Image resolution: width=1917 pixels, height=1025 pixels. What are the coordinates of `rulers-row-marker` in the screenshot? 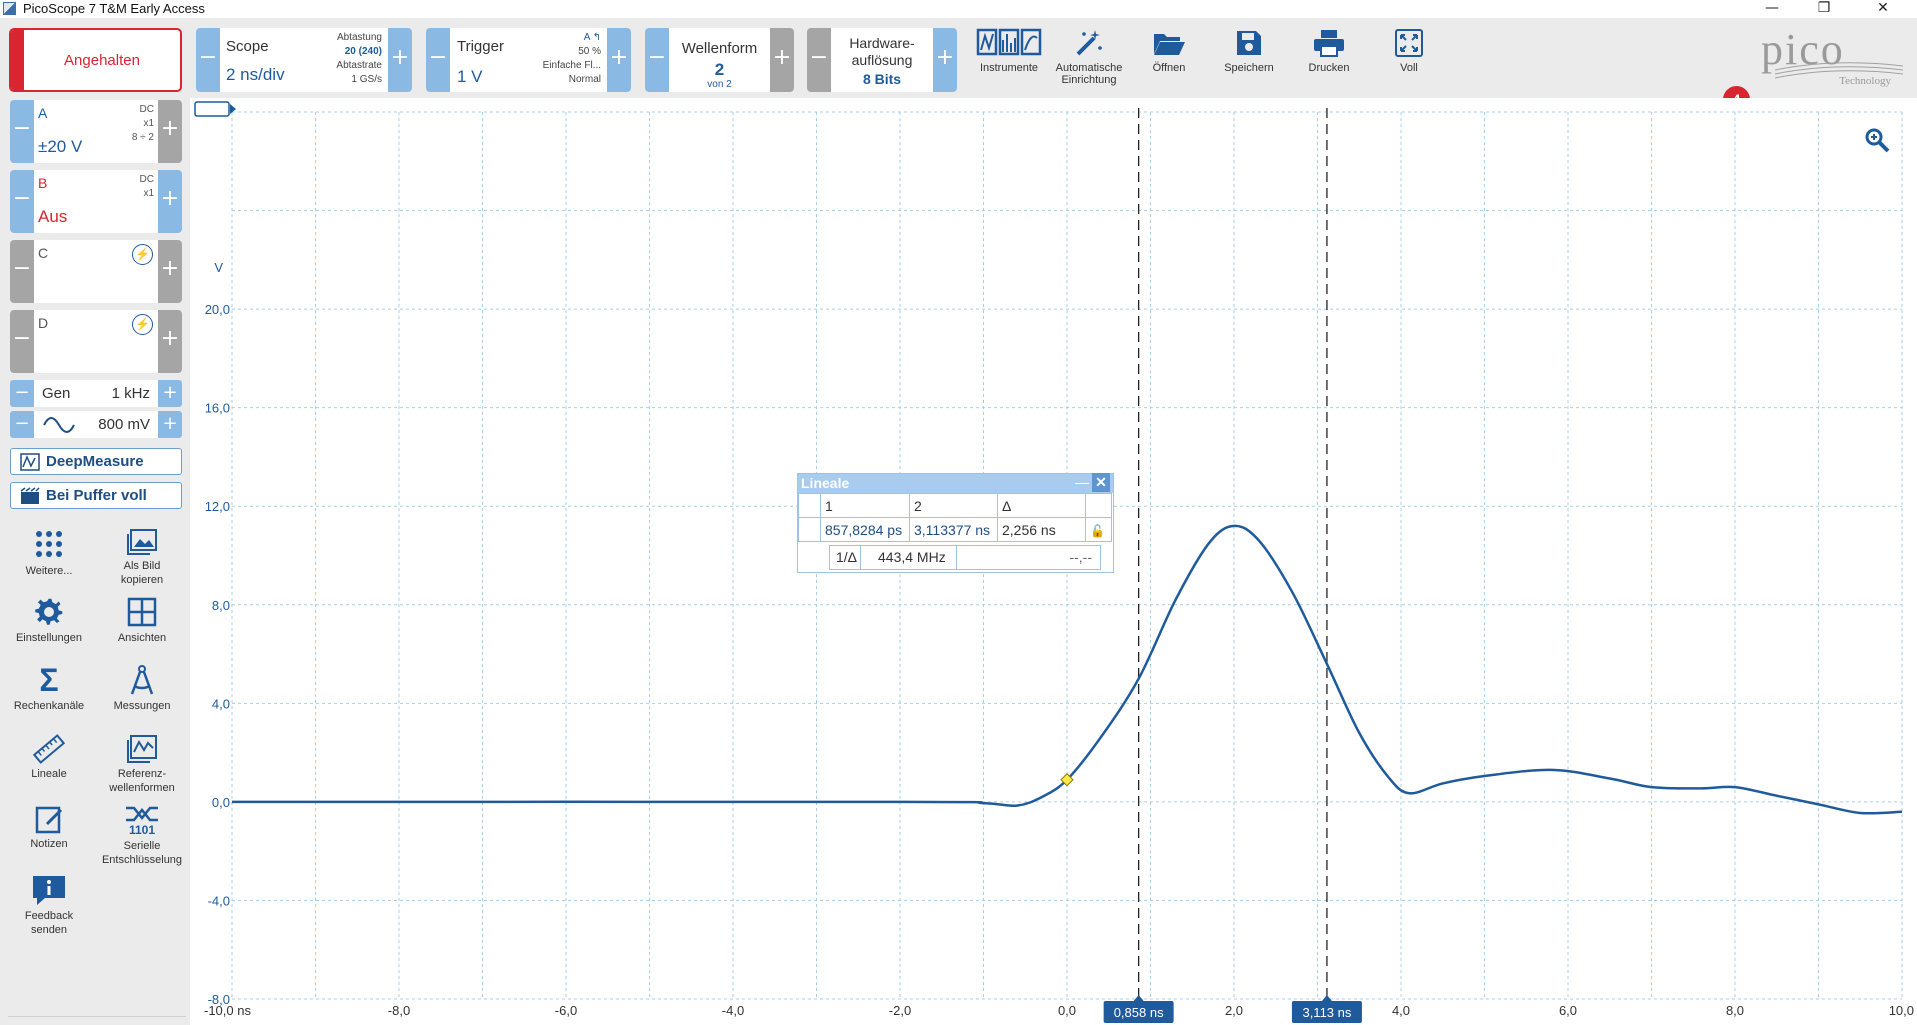 It's located at (809, 529).